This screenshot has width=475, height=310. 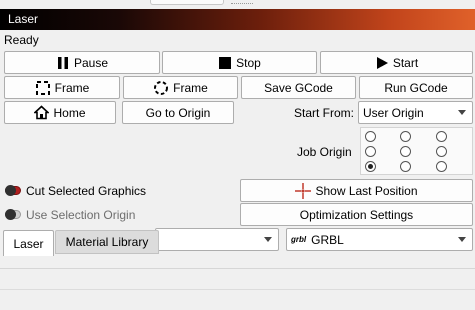 What do you see at coordinates (324, 113) in the screenshot?
I see `start-from-label: Start From:` at bounding box center [324, 113].